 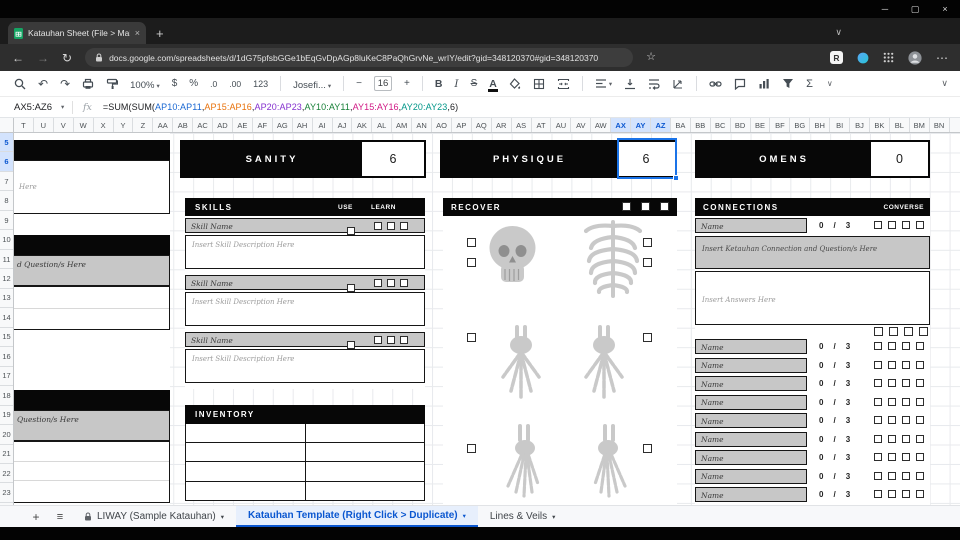 I want to click on column-header-AC: AC, so click(x=203, y=125).